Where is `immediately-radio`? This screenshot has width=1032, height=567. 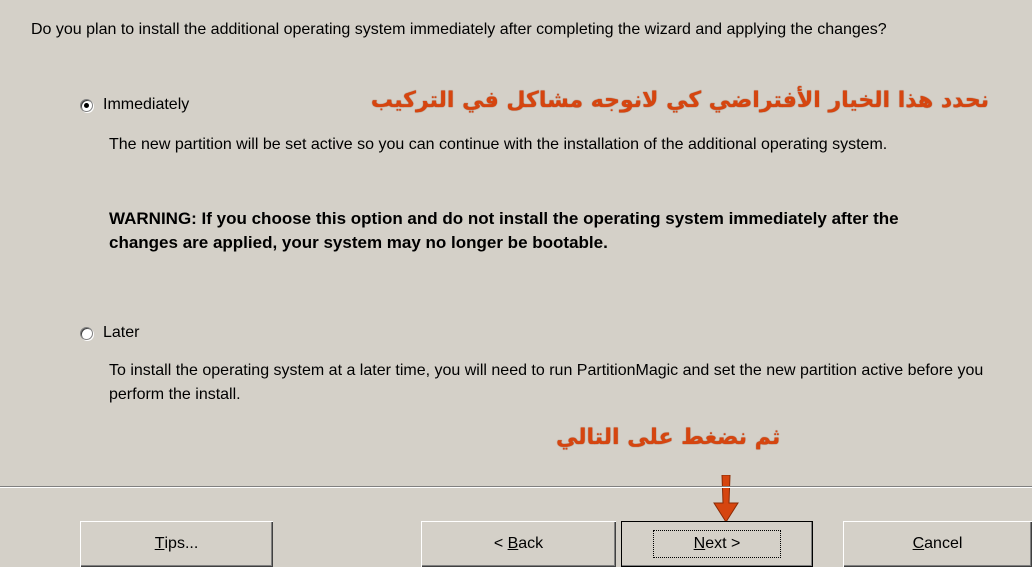 immediately-radio is located at coordinates (86, 105).